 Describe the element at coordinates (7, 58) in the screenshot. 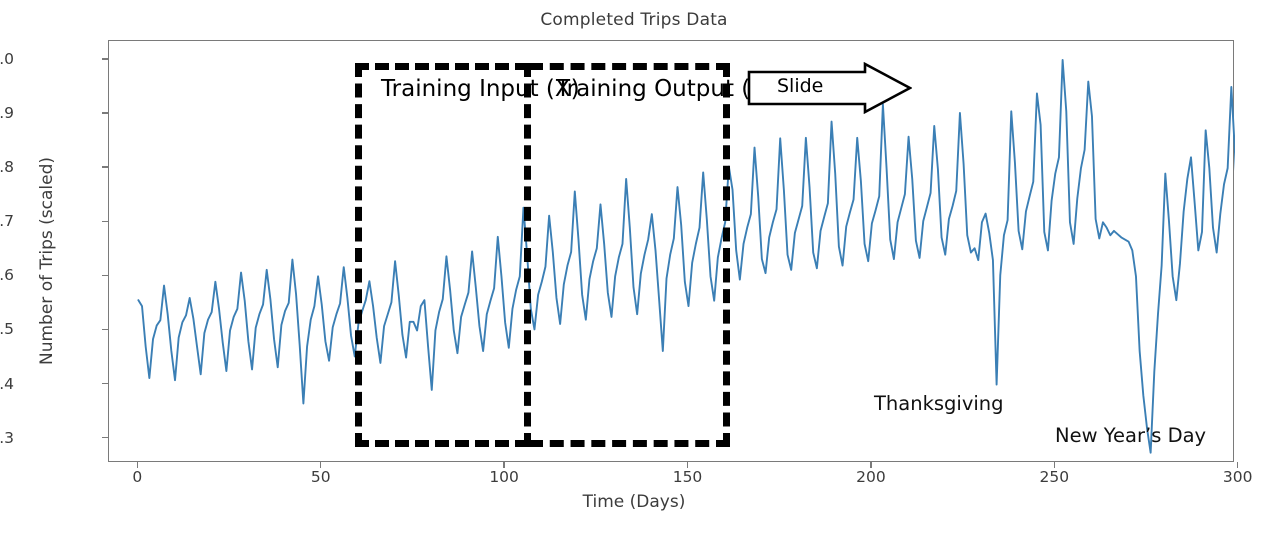

I see `y-tick-label: 1.0` at that location.